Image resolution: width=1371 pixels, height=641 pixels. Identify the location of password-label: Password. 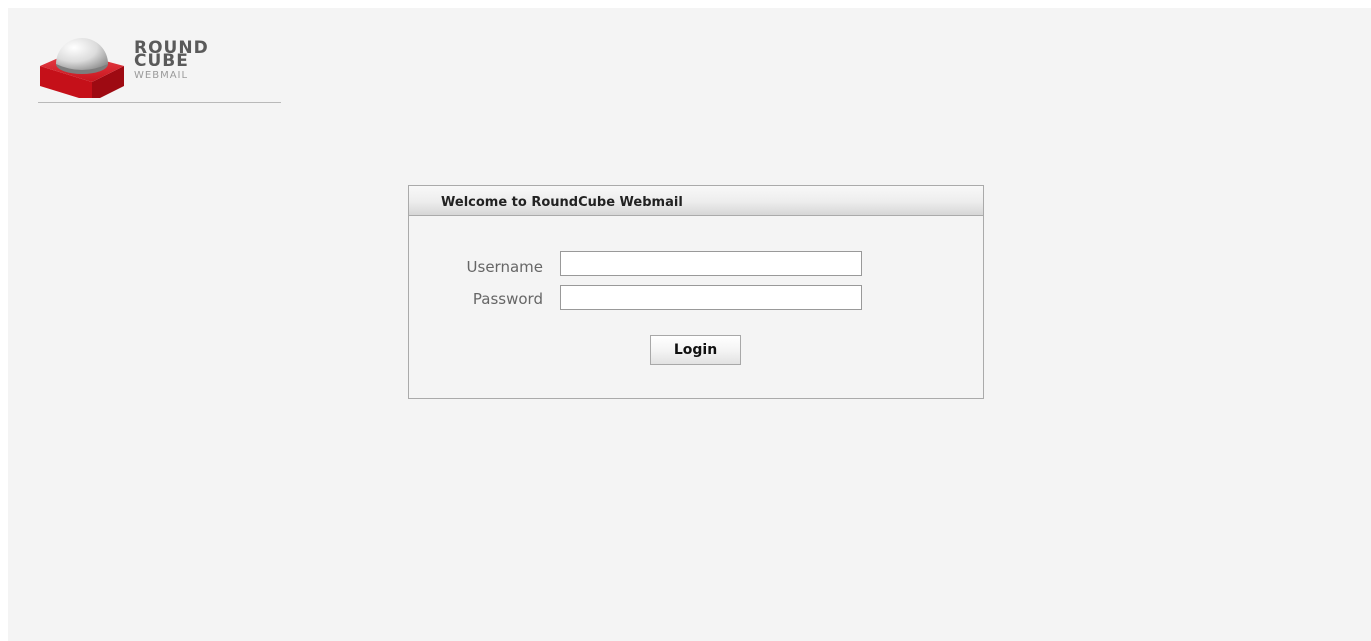
(507, 299).